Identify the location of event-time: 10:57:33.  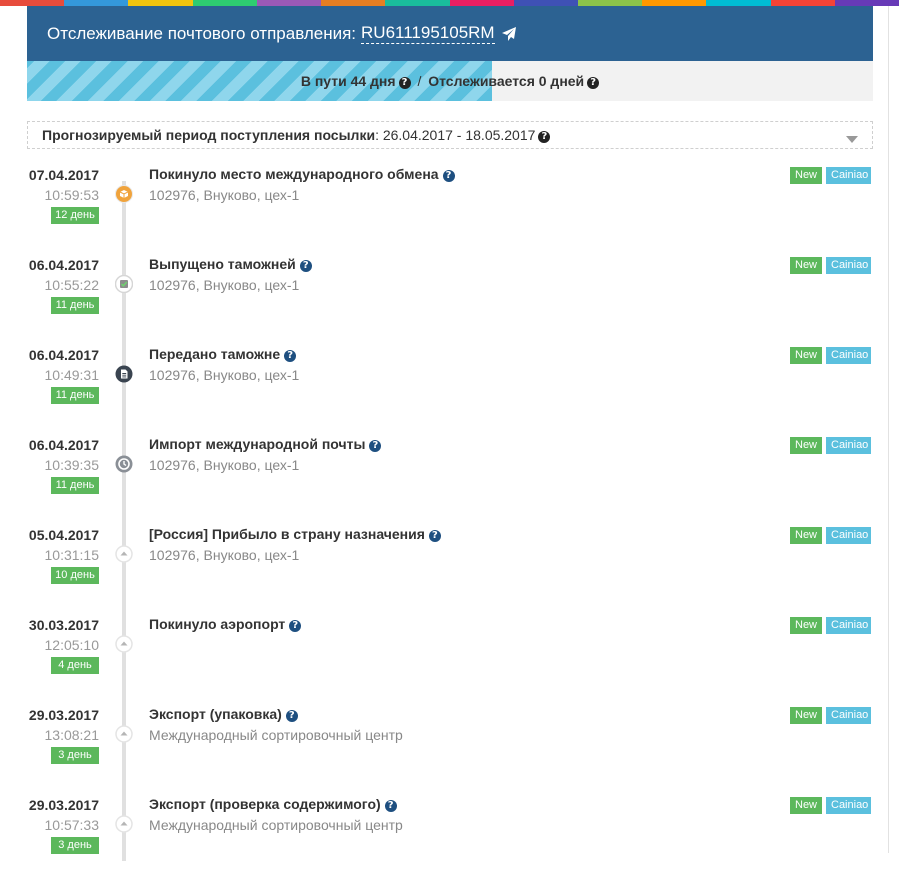
(72, 825).